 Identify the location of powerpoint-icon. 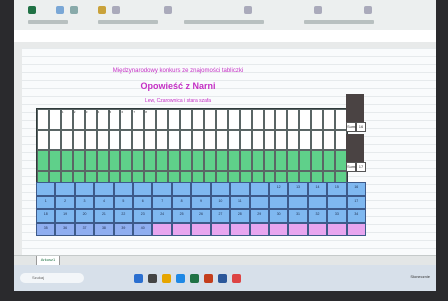
(208, 278).